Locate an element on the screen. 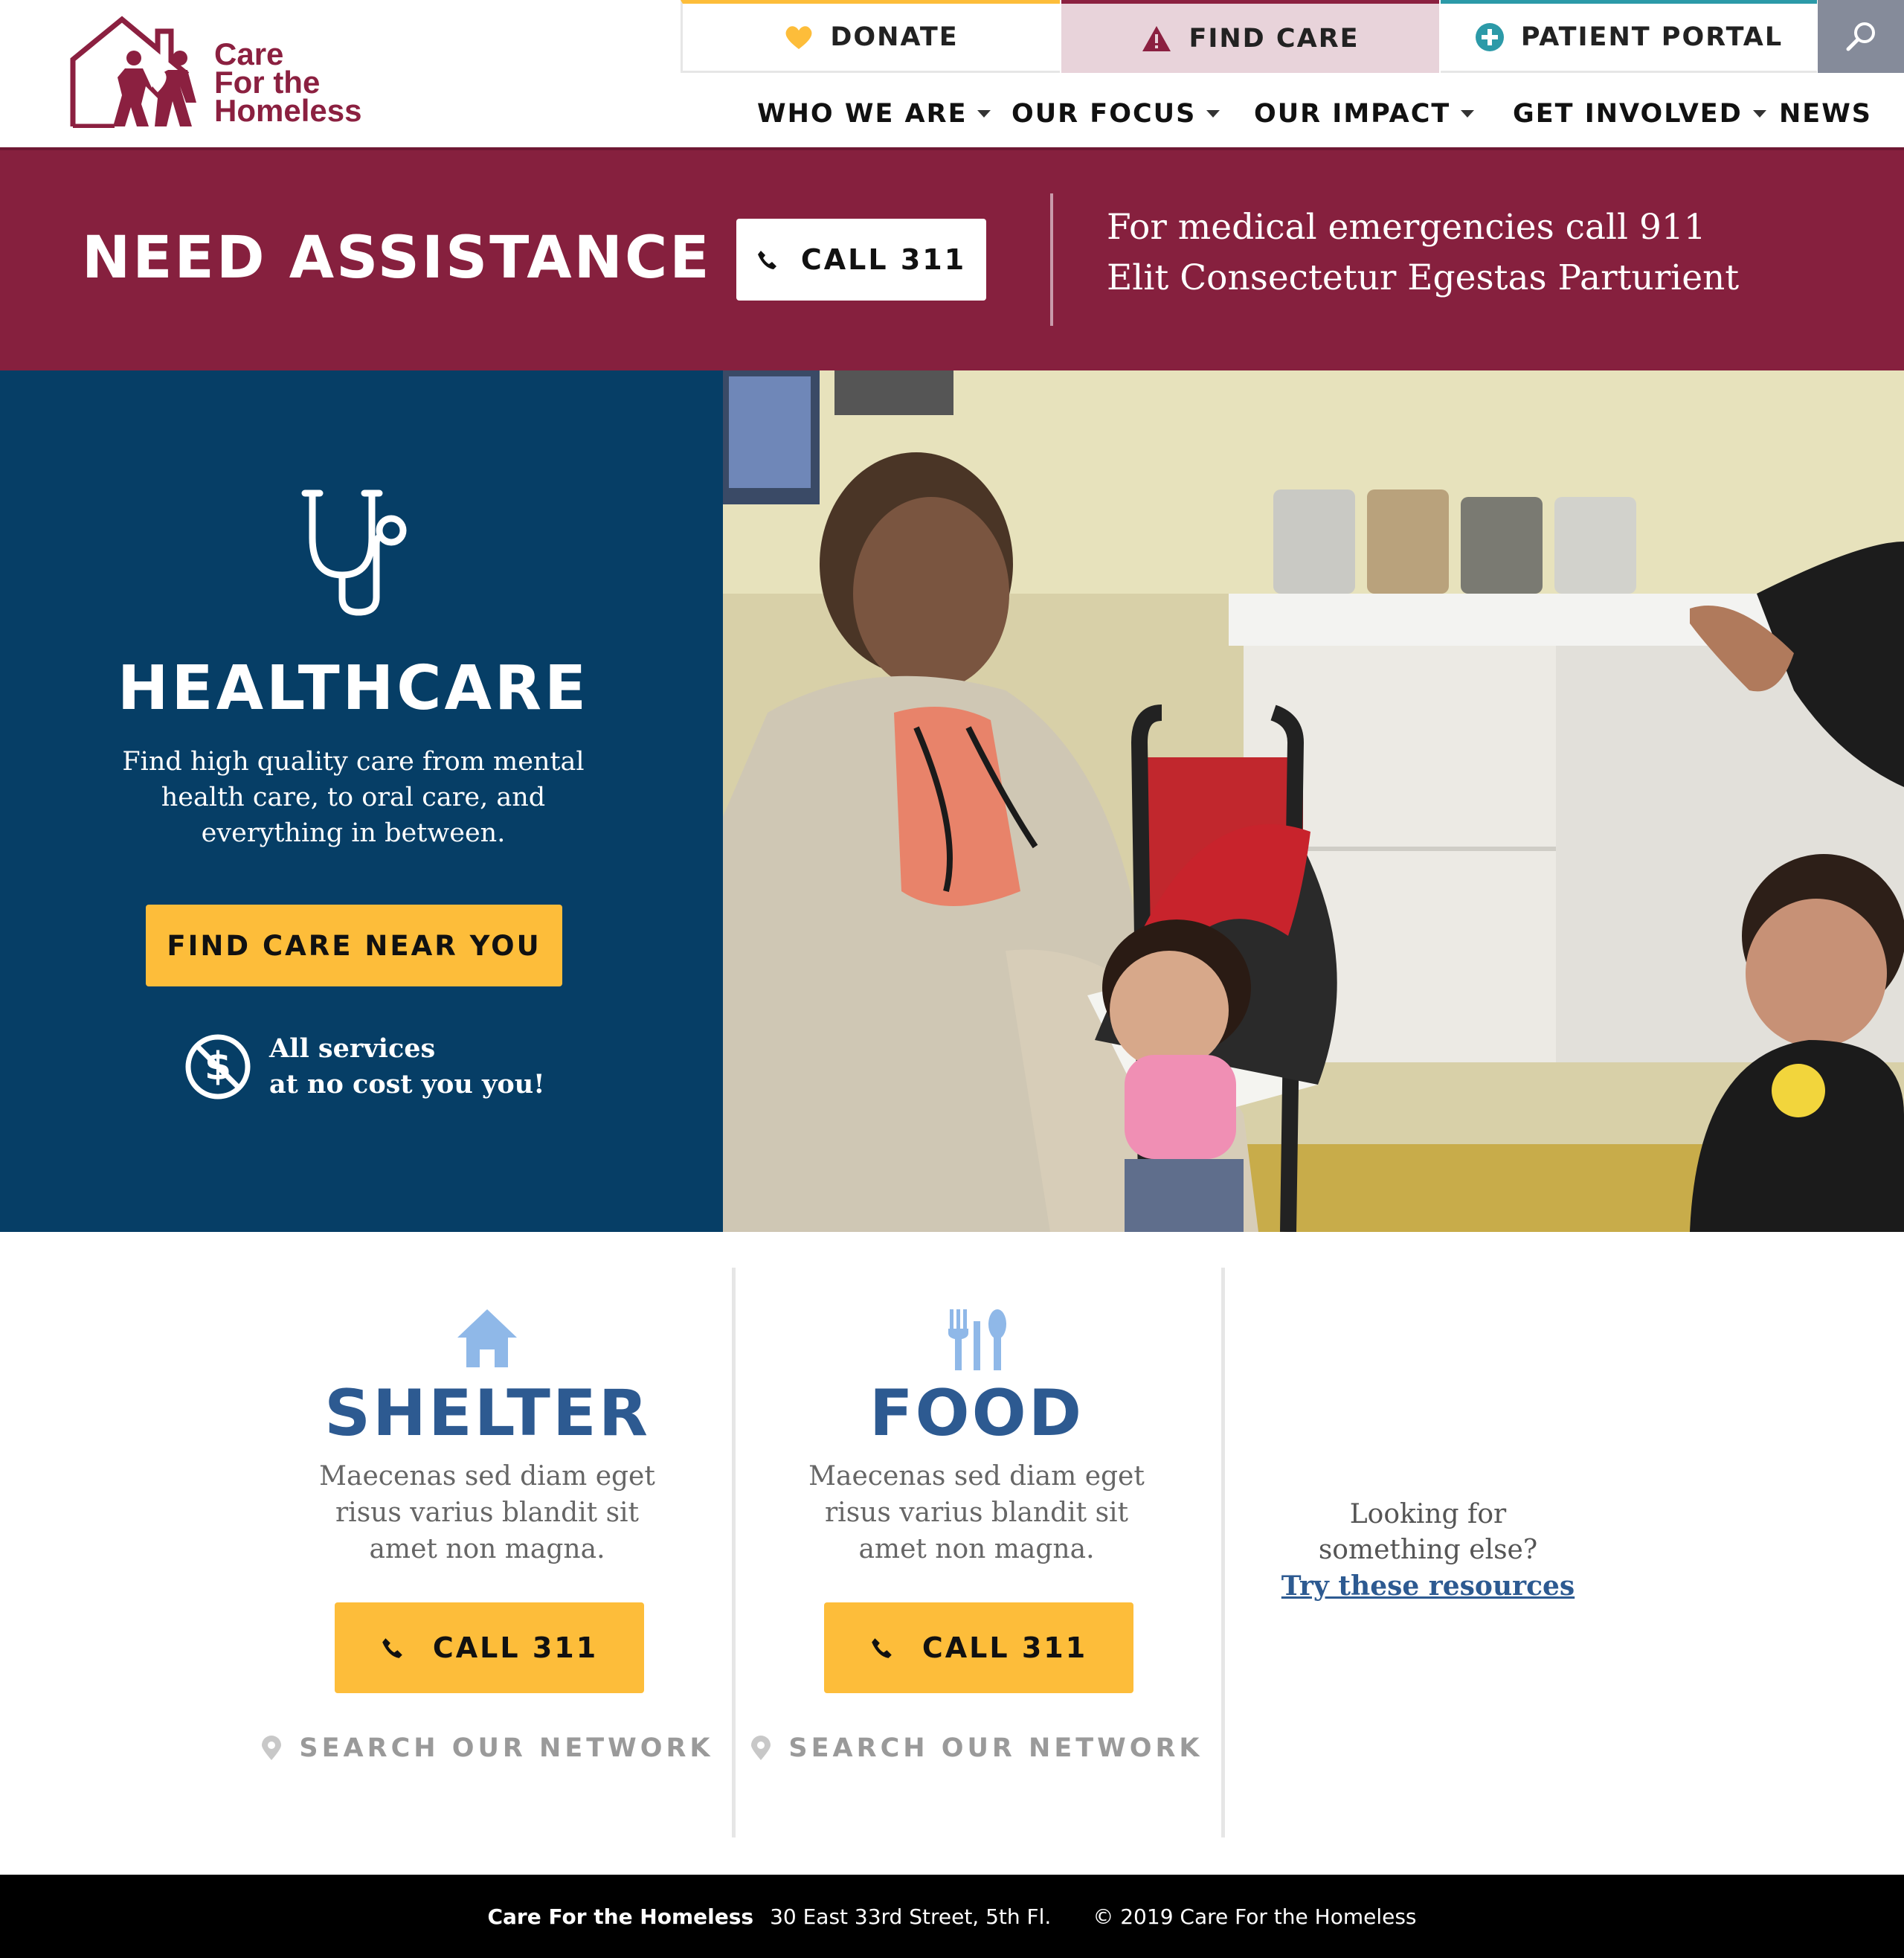 The height and width of the screenshot is (1958, 1904). shelter-search-network-link: SEARCH OUR NETWORK is located at coordinates (487, 1748).